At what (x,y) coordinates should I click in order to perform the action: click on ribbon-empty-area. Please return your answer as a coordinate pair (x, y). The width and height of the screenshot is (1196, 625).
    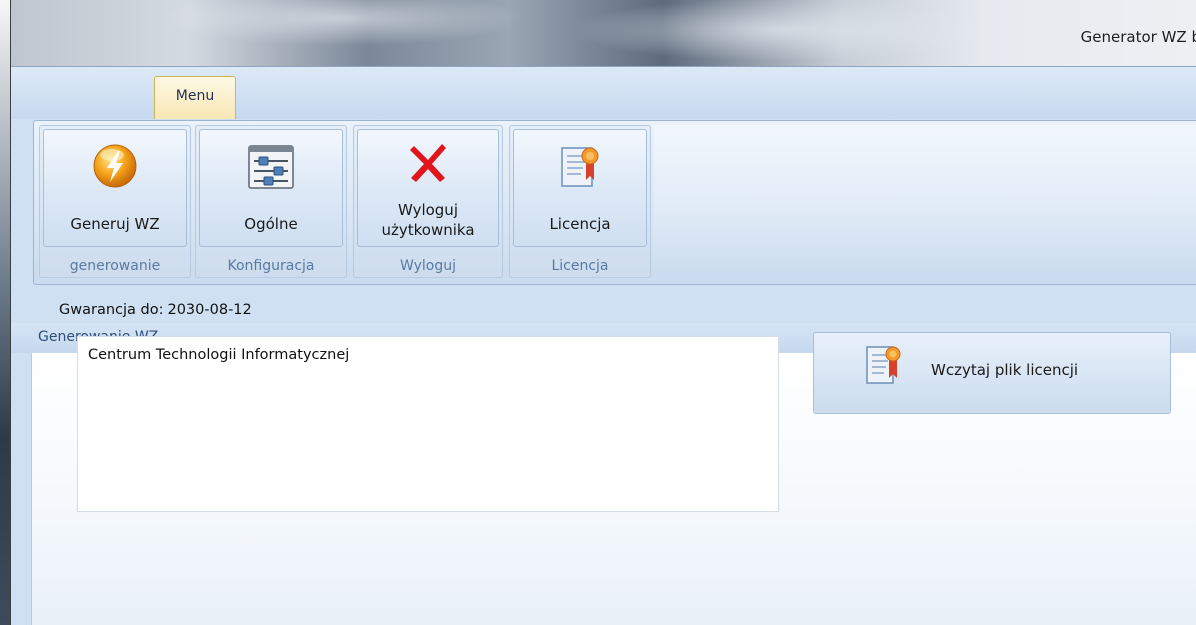
    Looking at the image, I should click on (925, 200).